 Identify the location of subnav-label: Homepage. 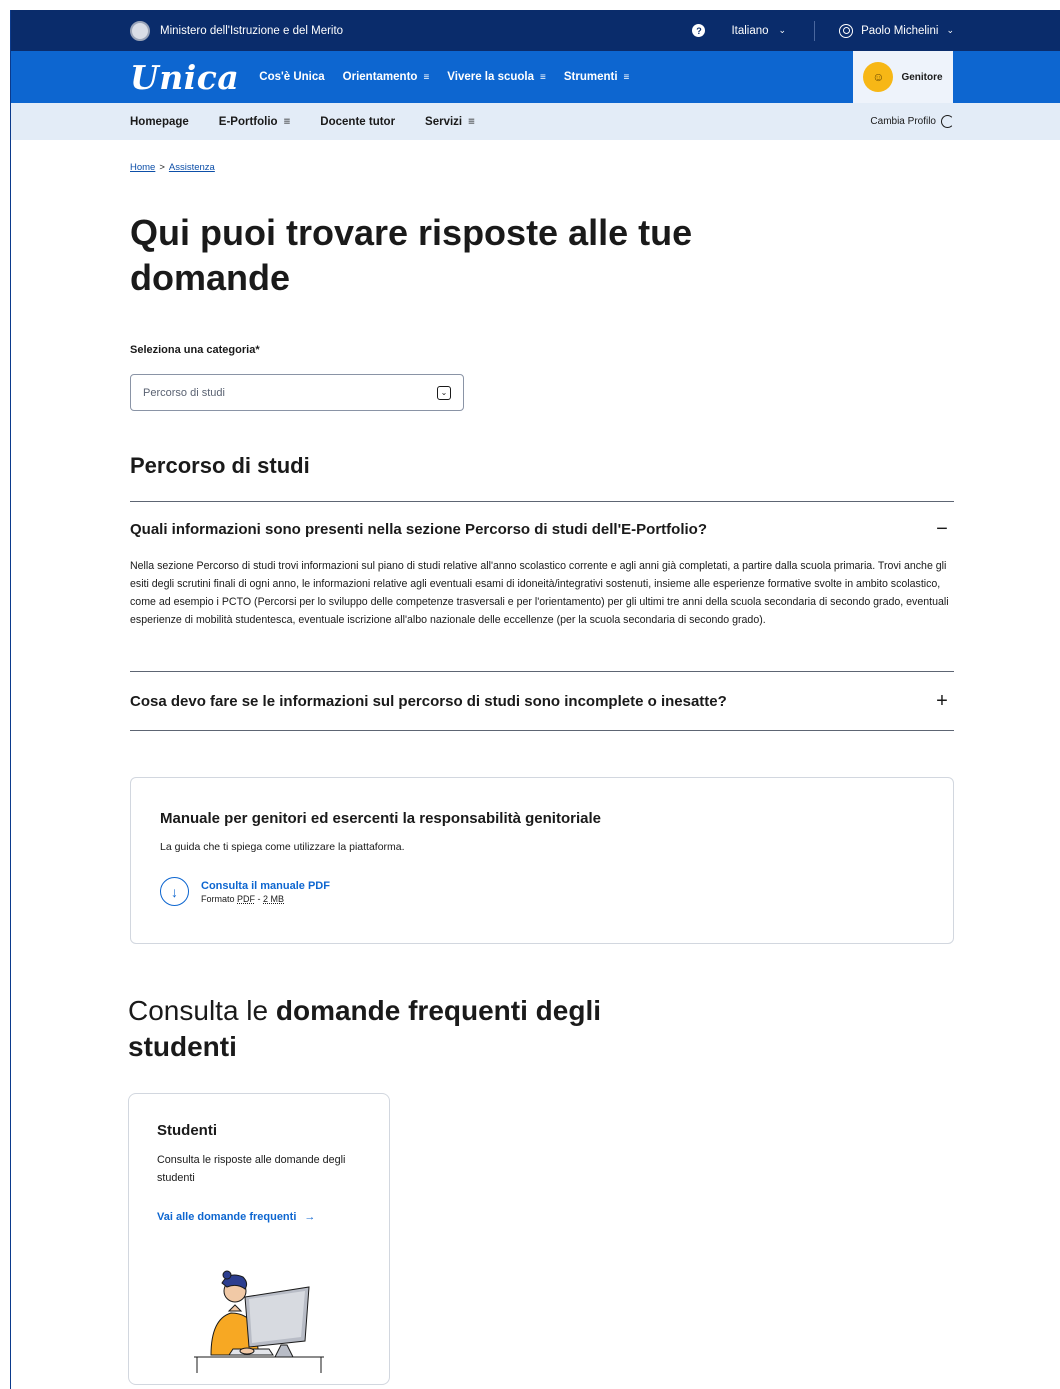
(159, 121).